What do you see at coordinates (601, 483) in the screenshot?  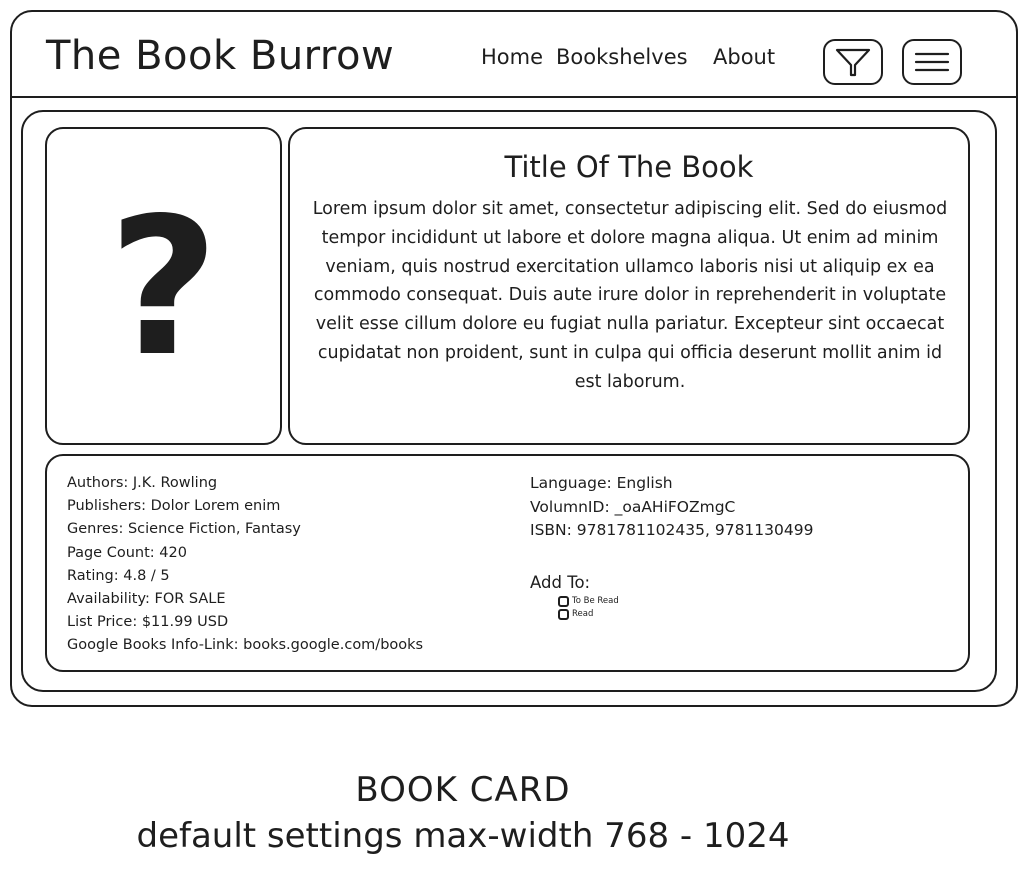 I see `detail-language: Language: English` at bounding box center [601, 483].